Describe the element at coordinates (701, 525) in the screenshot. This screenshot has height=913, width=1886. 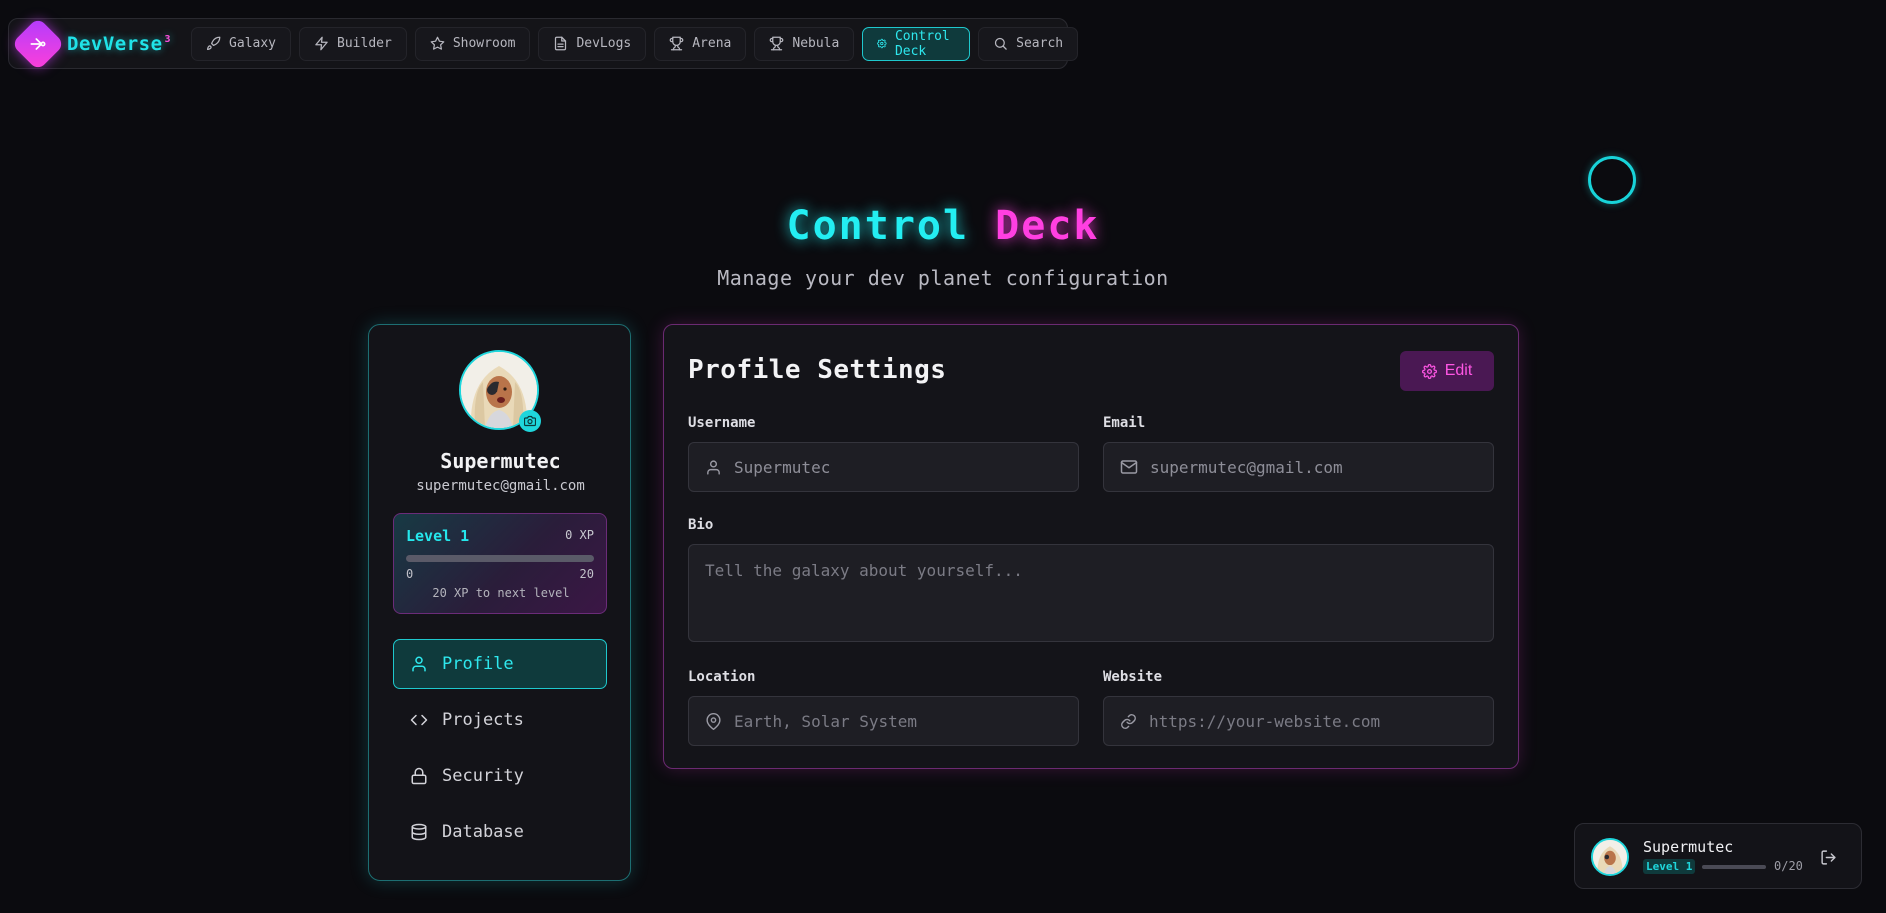
I see `bio-label: Bio` at that location.